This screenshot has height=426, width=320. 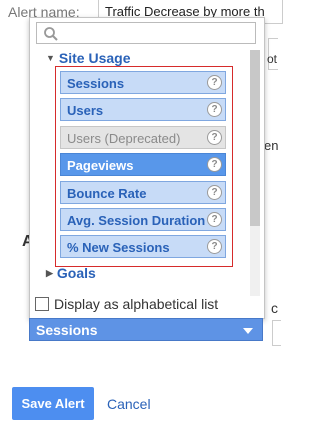 What do you see at coordinates (274, 308) in the screenshot?
I see `background-text-fragment: c` at bounding box center [274, 308].